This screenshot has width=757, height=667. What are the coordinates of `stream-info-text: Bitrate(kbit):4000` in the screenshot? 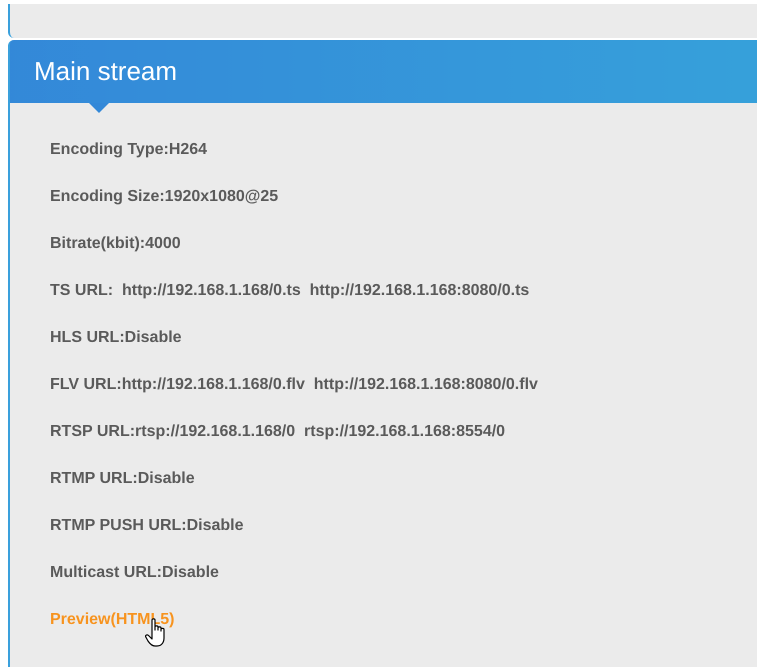 It's located at (115, 244).